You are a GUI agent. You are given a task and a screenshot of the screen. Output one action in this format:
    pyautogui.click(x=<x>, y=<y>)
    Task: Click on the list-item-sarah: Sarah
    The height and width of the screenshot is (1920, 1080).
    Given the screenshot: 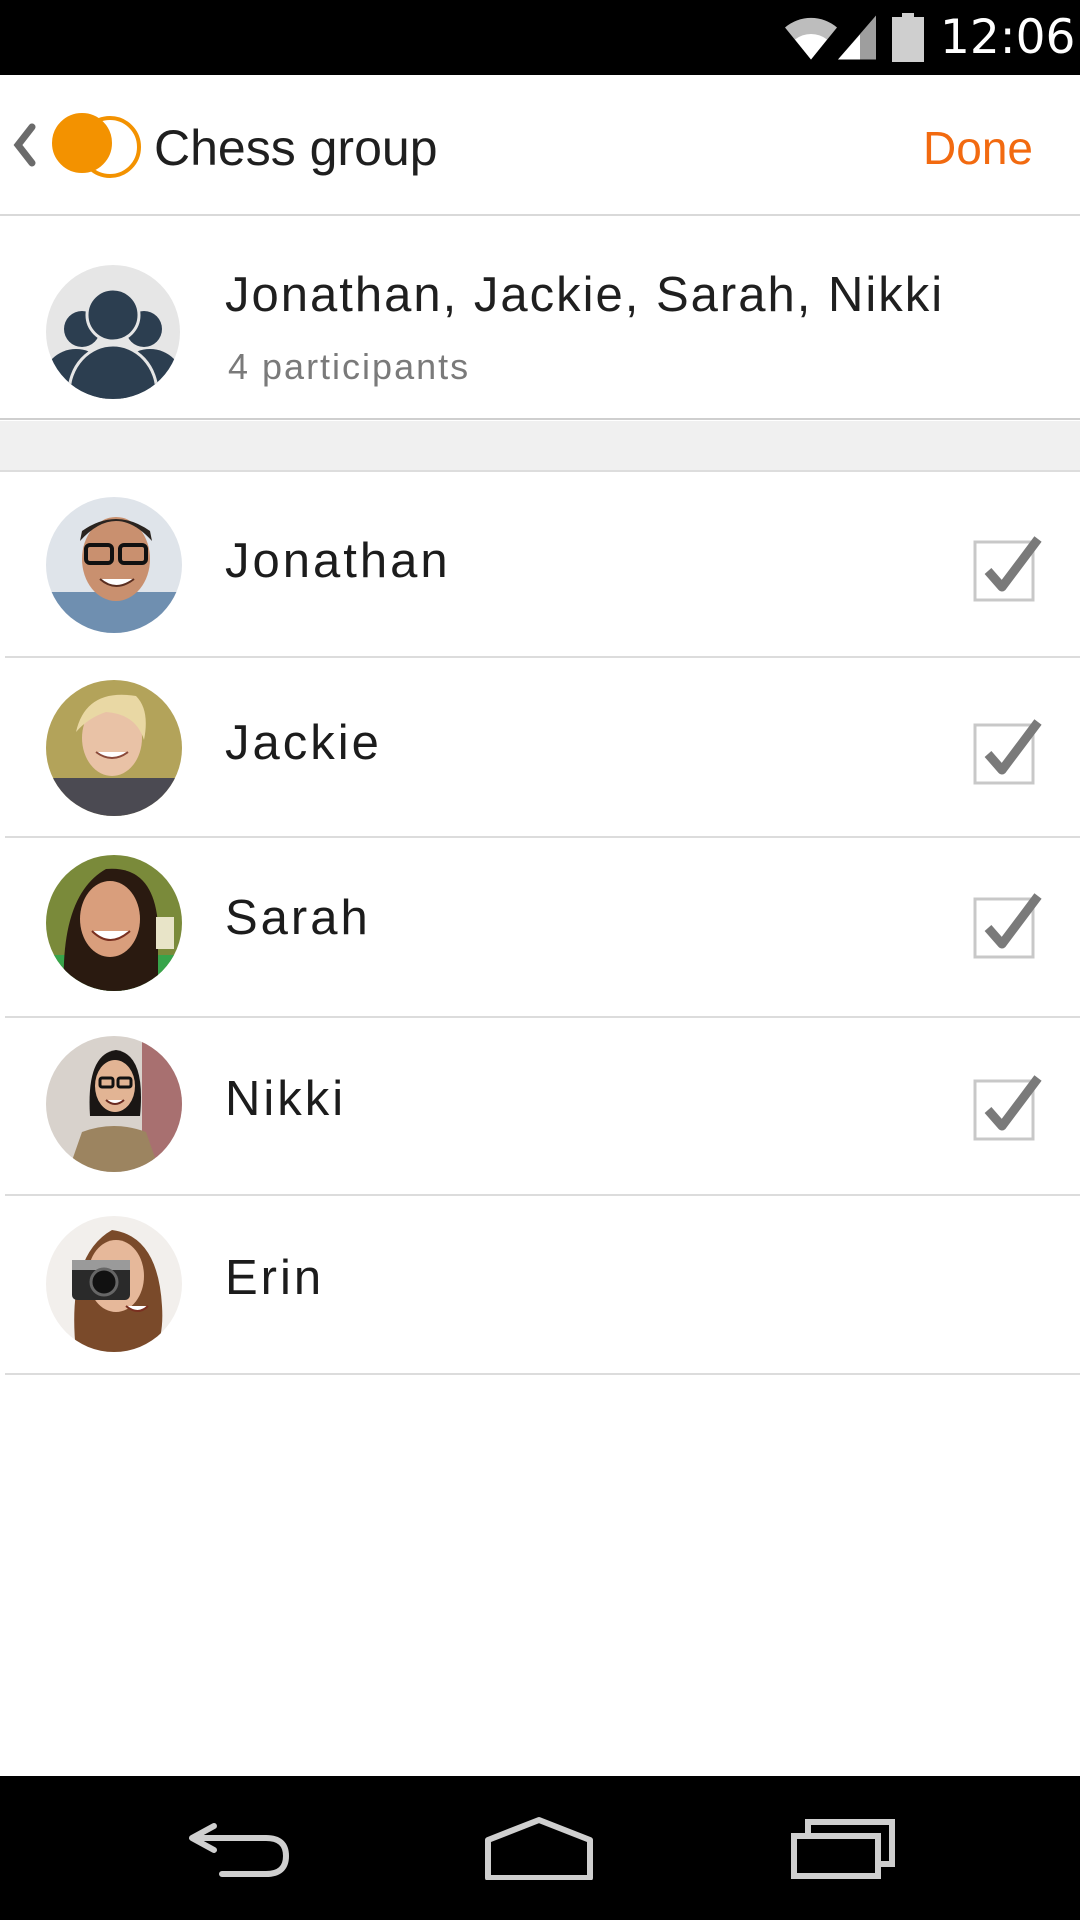 What is the action you would take?
    pyautogui.click(x=540, y=928)
    